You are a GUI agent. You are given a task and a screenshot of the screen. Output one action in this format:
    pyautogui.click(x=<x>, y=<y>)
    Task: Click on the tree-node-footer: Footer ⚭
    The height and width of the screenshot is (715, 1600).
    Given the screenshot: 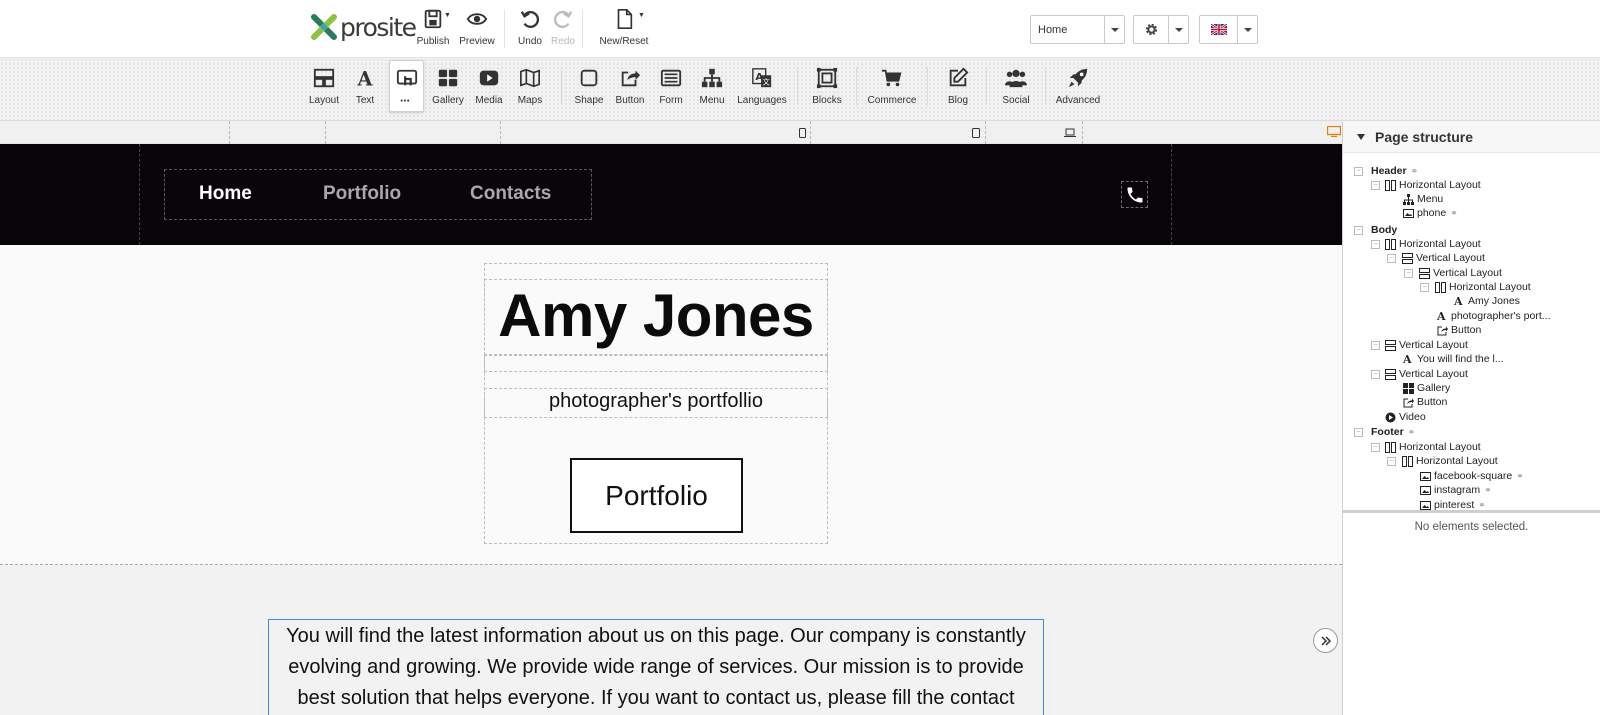 What is the action you would take?
    pyautogui.click(x=1393, y=432)
    